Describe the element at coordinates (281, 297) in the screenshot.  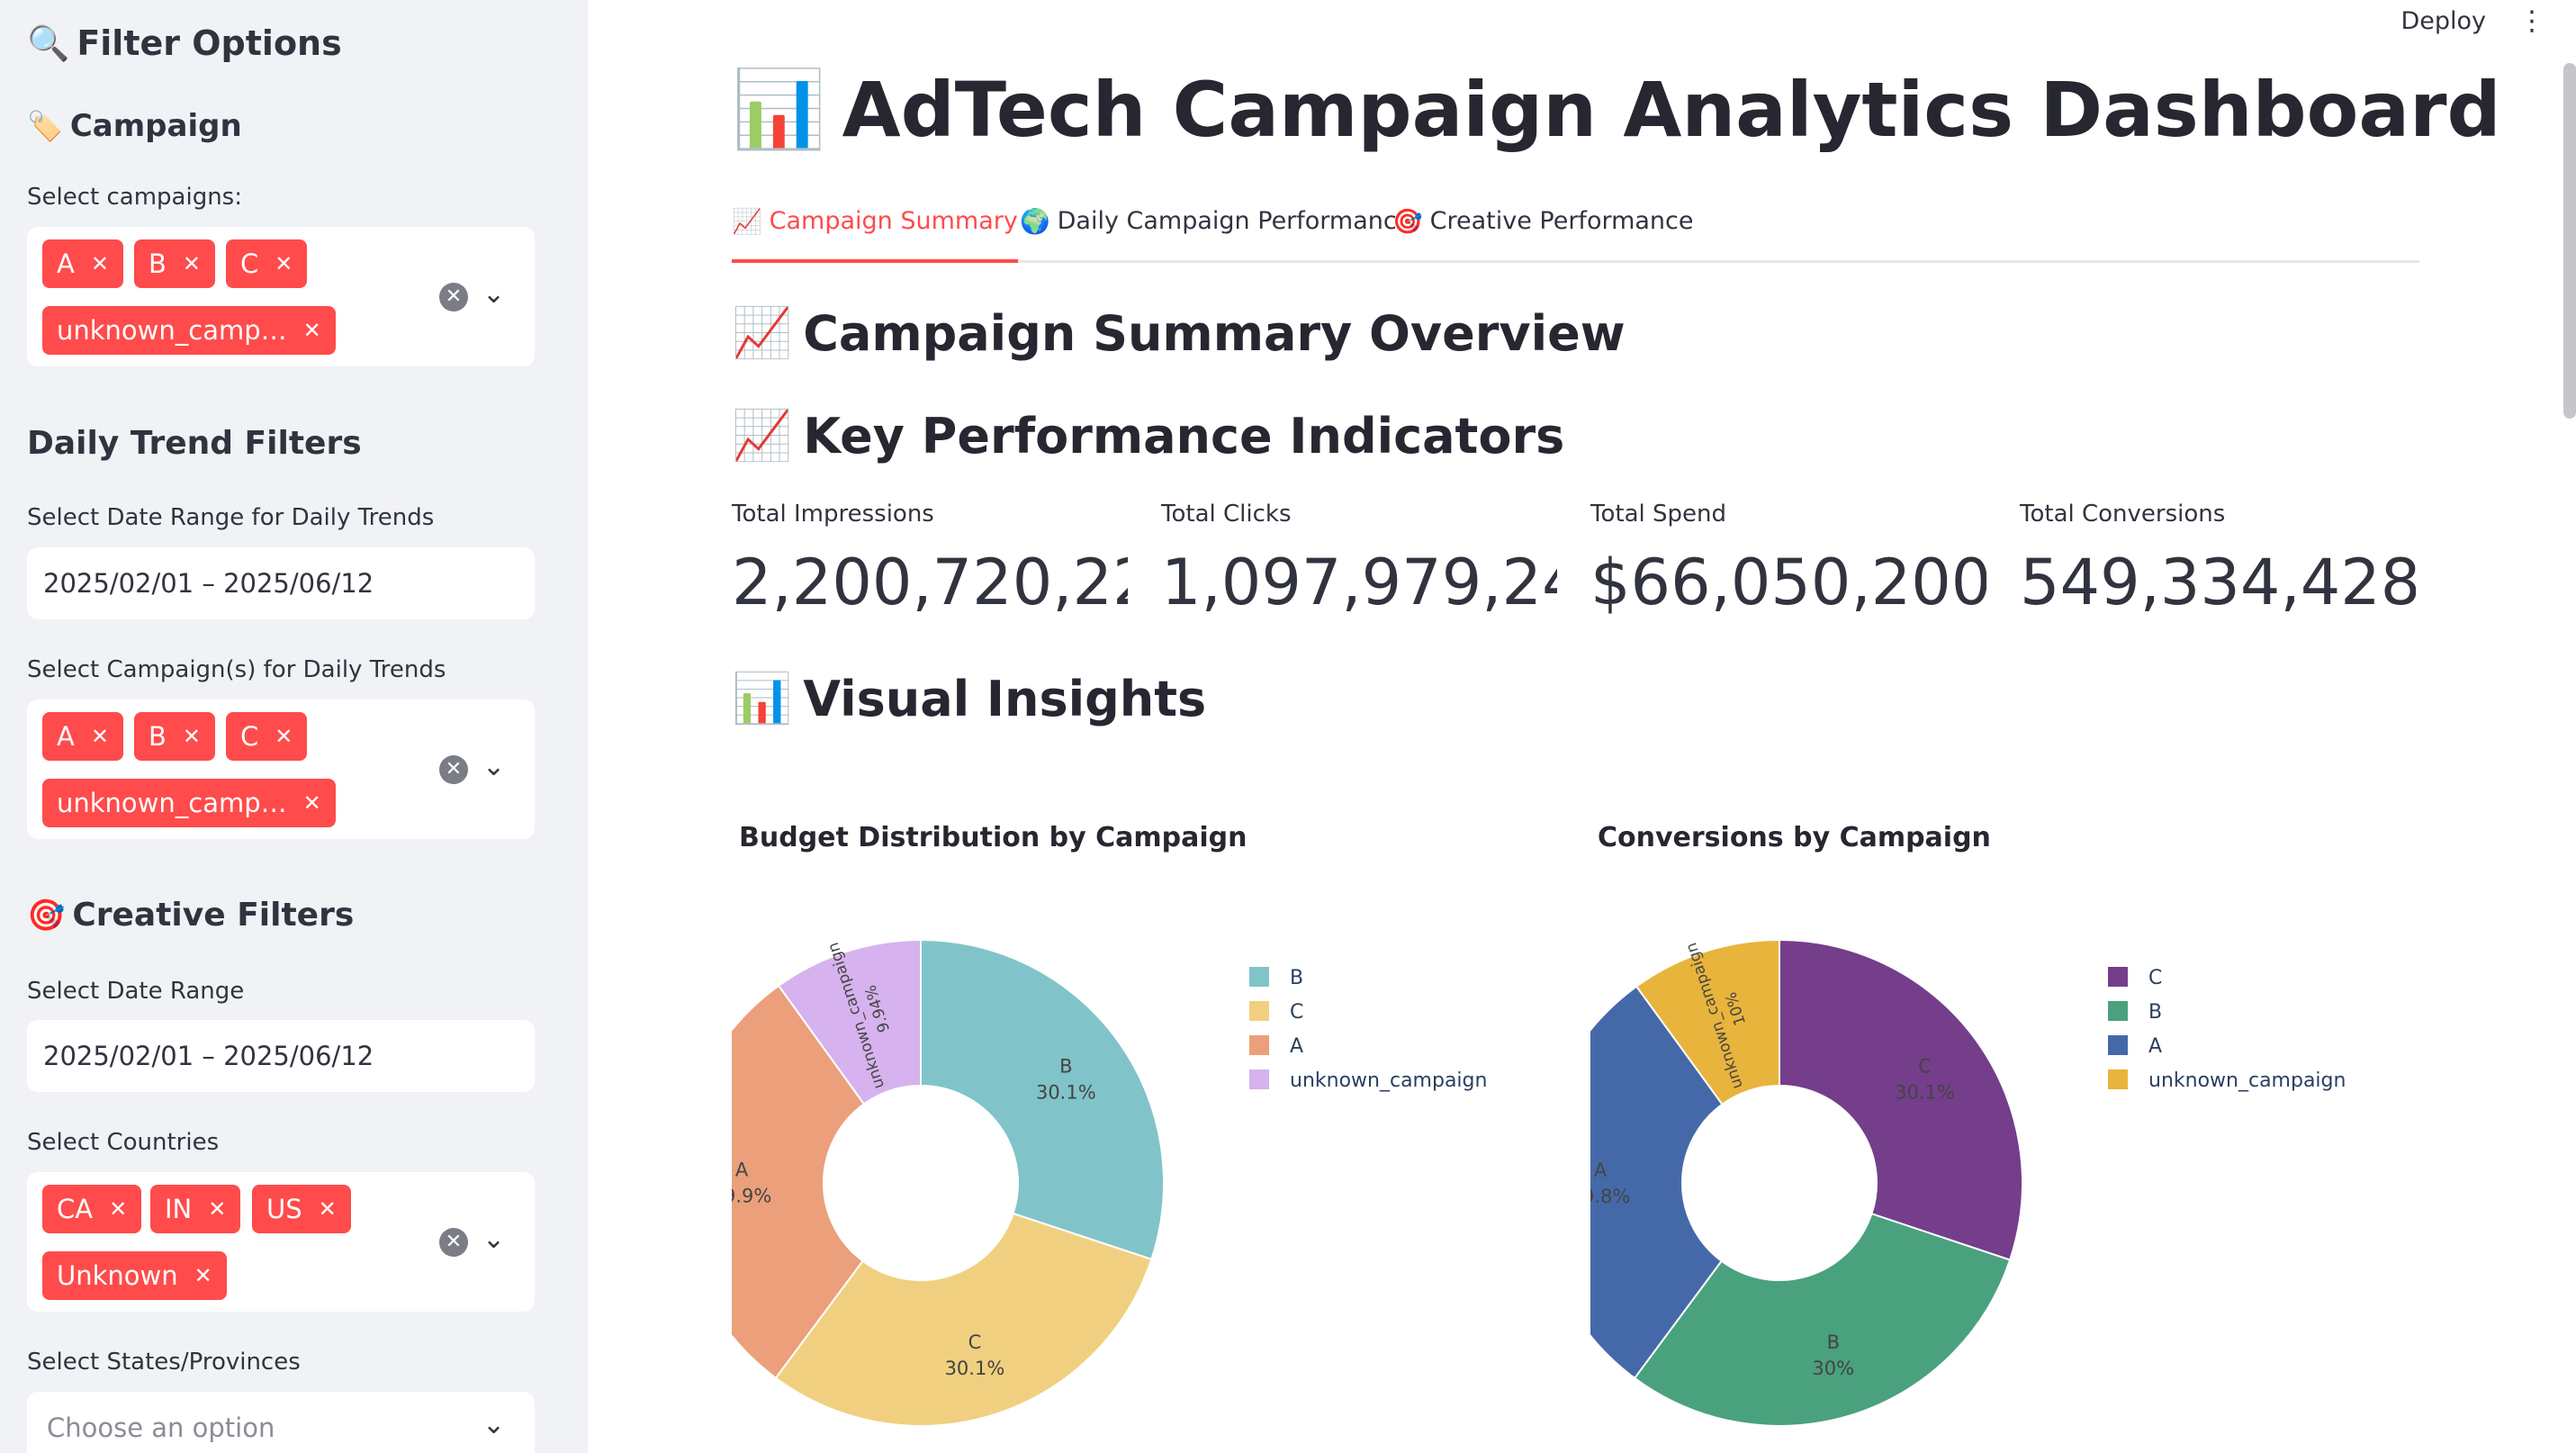
I see `campaign-multiselect: A ✕ B ✕ C ✕ unknown_camp… ✕ ✕ ⌄` at that location.